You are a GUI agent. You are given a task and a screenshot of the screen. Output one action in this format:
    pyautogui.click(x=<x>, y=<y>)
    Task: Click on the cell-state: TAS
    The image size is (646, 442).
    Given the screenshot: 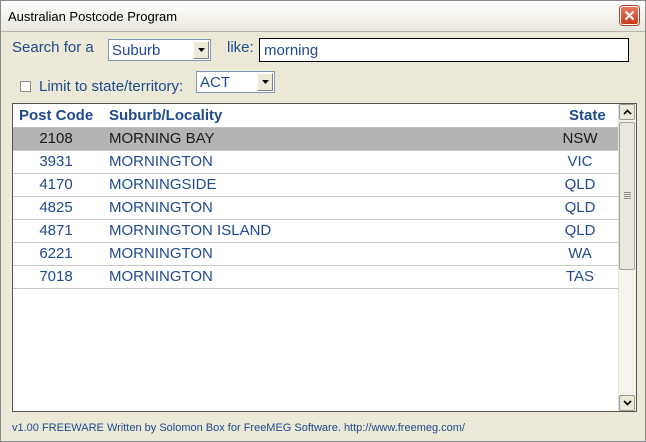 What is the action you would take?
    pyautogui.click(x=580, y=276)
    